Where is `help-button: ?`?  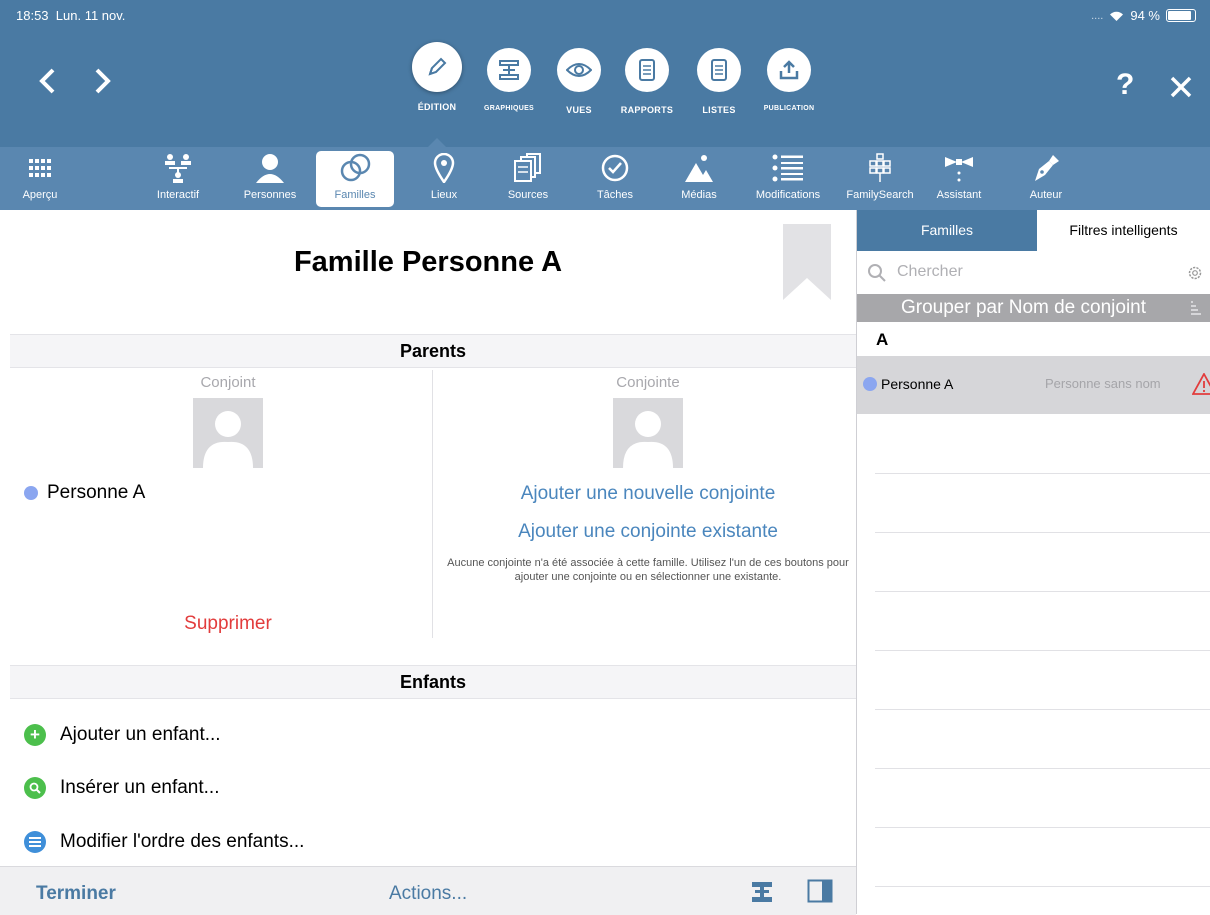
help-button: ? is located at coordinates (1125, 85).